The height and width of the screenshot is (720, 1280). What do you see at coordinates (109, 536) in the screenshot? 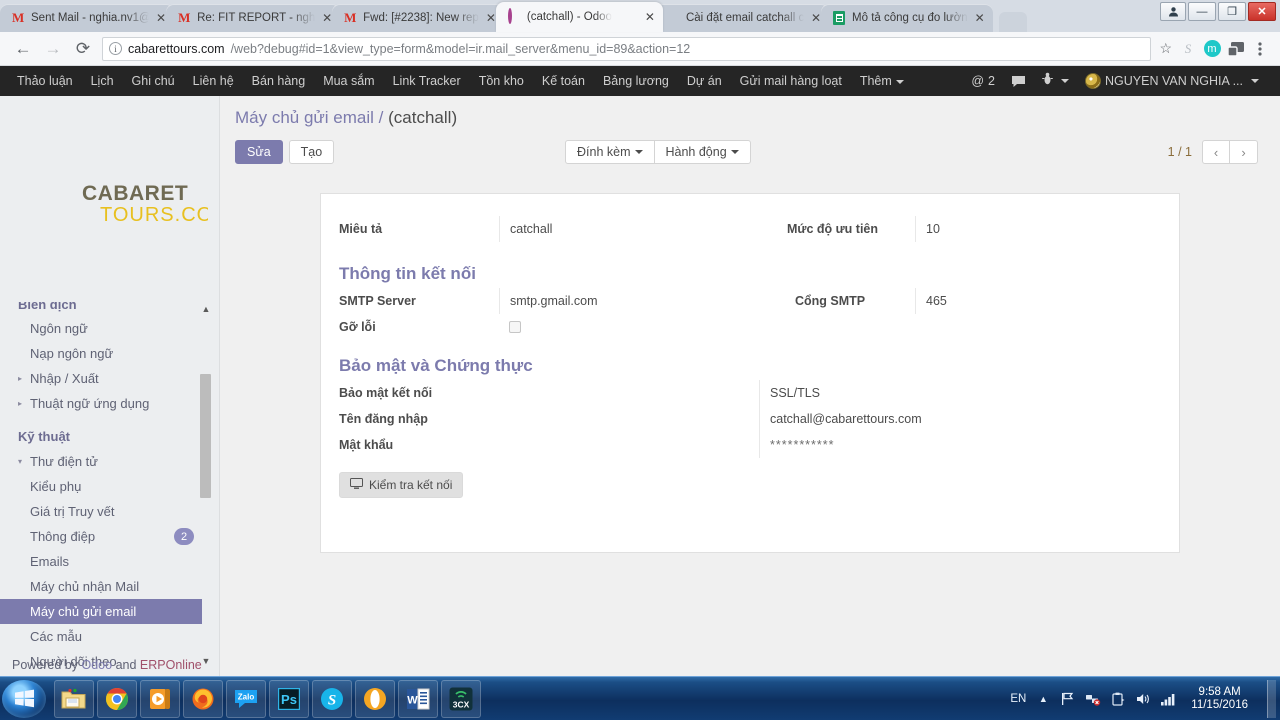
I see `sidebar-item-thong-diep: Thông điệp 2` at bounding box center [109, 536].